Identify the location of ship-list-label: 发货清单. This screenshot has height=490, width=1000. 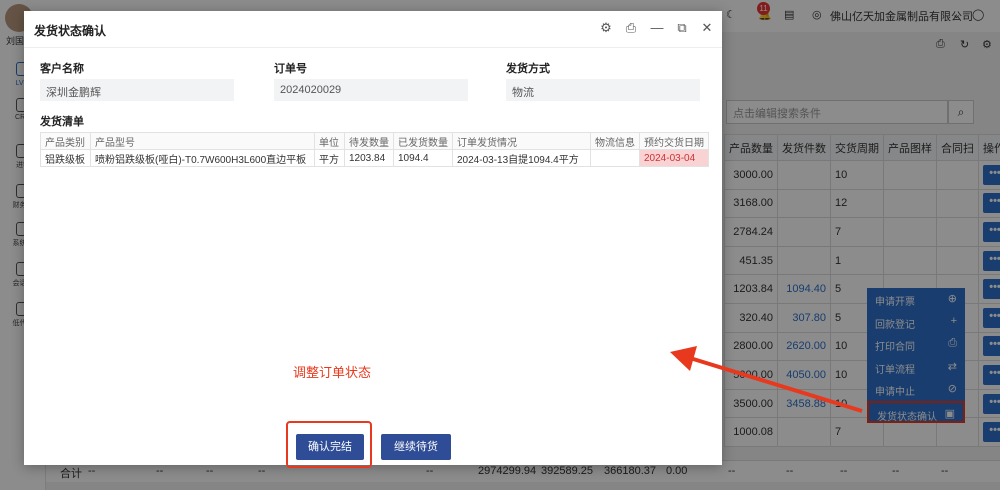
(62, 122).